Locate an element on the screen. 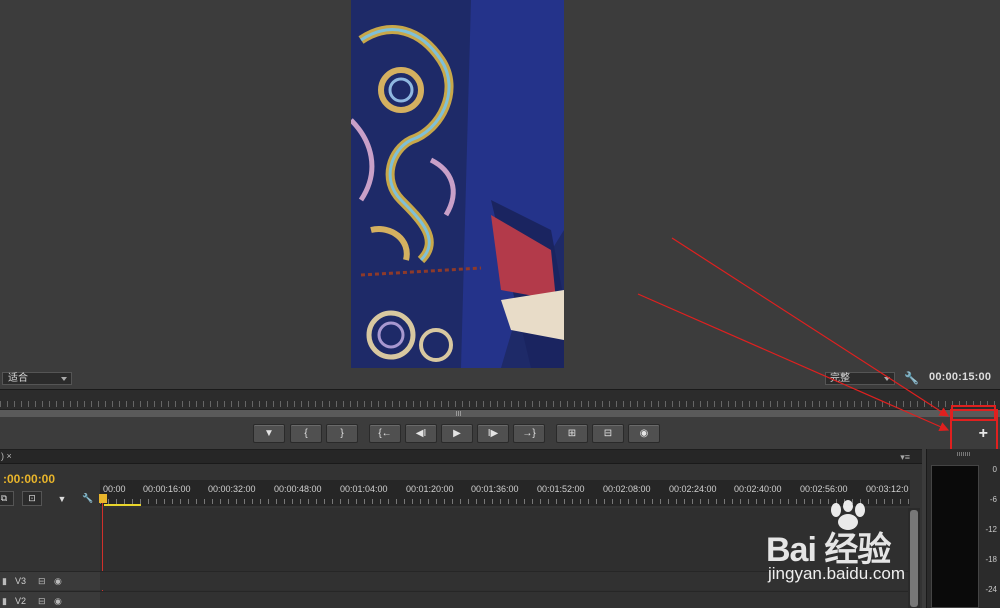  panel-menu-icon: ▾≡ is located at coordinates (905, 457).